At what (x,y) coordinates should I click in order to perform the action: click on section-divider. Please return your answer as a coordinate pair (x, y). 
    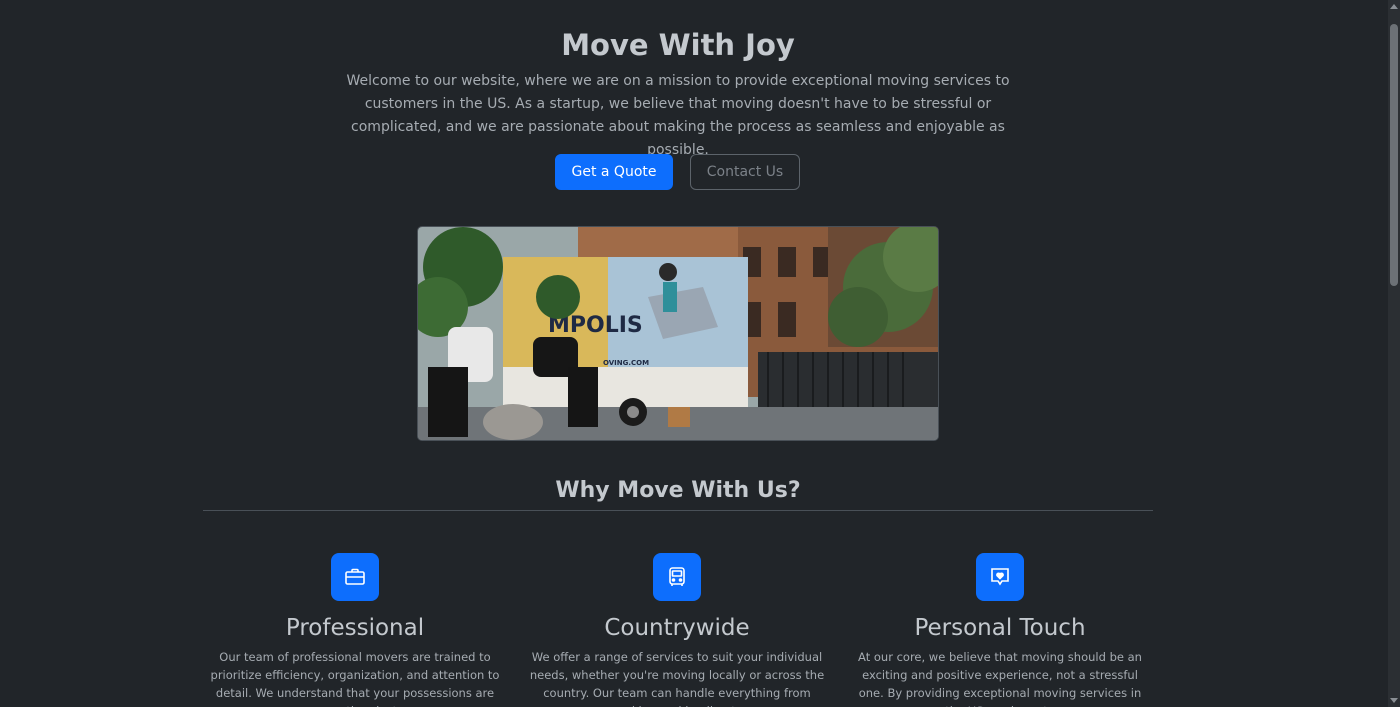
    Looking at the image, I should click on (678, 510).